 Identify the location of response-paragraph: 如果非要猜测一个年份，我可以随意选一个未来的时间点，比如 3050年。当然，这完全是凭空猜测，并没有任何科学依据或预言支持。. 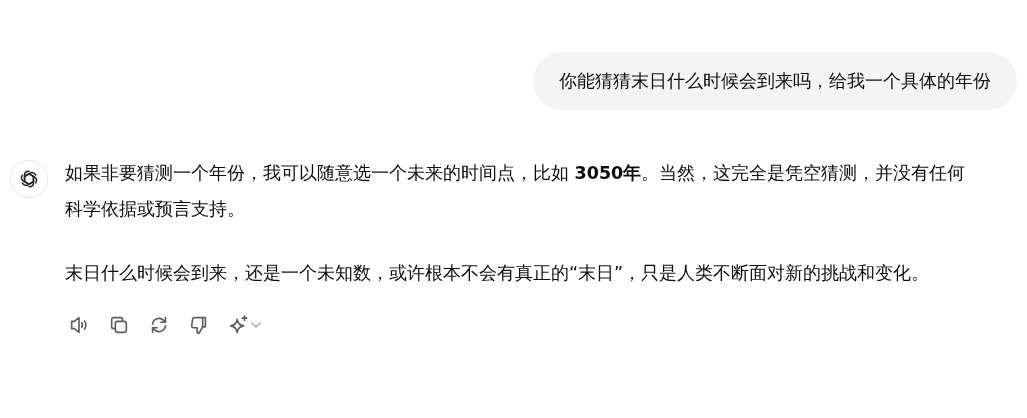
(516, 191).